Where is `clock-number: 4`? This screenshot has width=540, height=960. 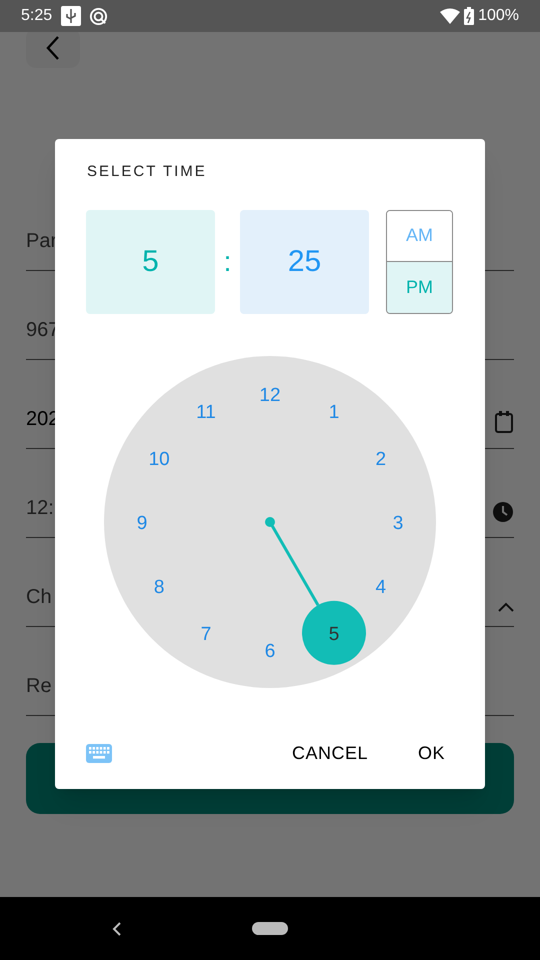 clock-number: 4 is located at coordinates (381, 587).